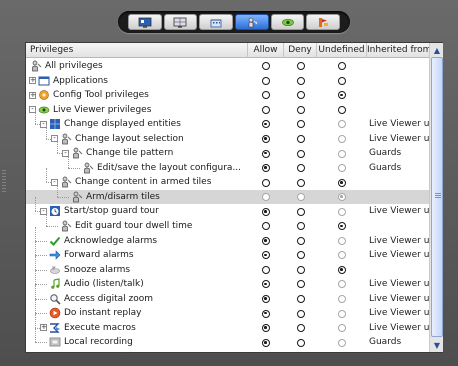 The image size is (458, 366). Describe the element at coordinates (227, 110) in the screenshot. I see `table-row: - Live Viewer privileges` at that location.